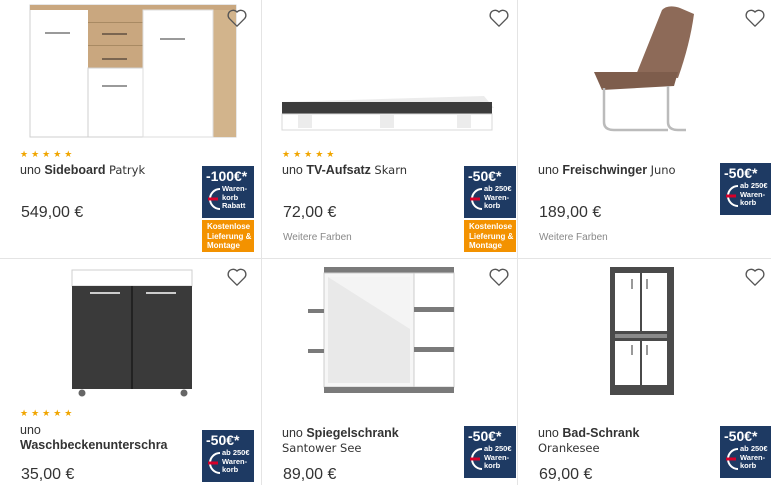 The height and width of the screenshot is (485, 771). Describe the element at coordinates (601, 433) in the screenshot. I see `product-name: Bad-Schrank` at that location.